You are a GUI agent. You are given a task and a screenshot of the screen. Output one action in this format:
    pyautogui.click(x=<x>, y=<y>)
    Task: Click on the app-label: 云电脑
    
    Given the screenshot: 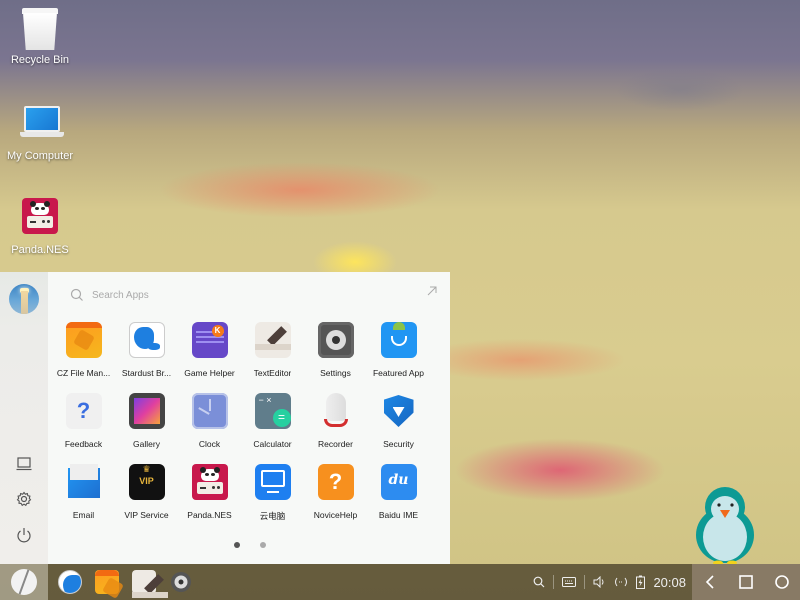 What is the action you would take?
    pyautogui.click(x=272, y=516)
    